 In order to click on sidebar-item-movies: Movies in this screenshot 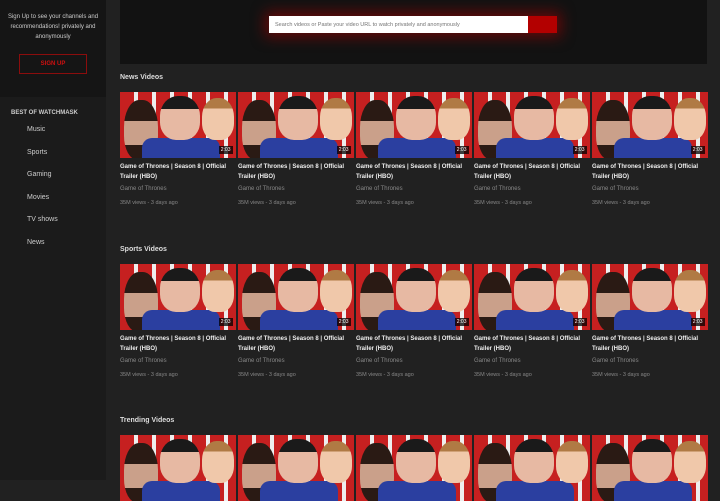, I will do `click(66, 198)`.